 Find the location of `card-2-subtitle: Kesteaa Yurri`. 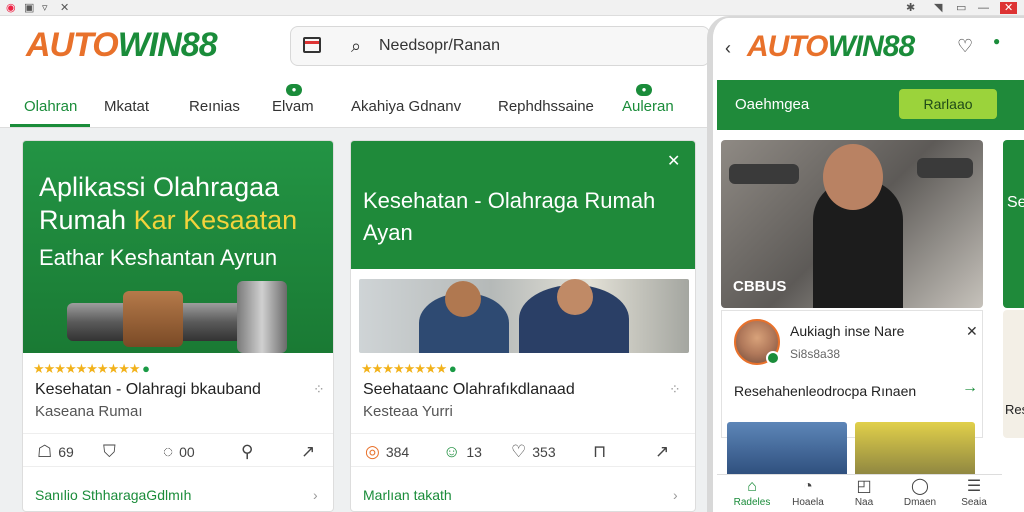

card-2-subtitle: Kesteaa Yurri is located at coordinates (408, 411).